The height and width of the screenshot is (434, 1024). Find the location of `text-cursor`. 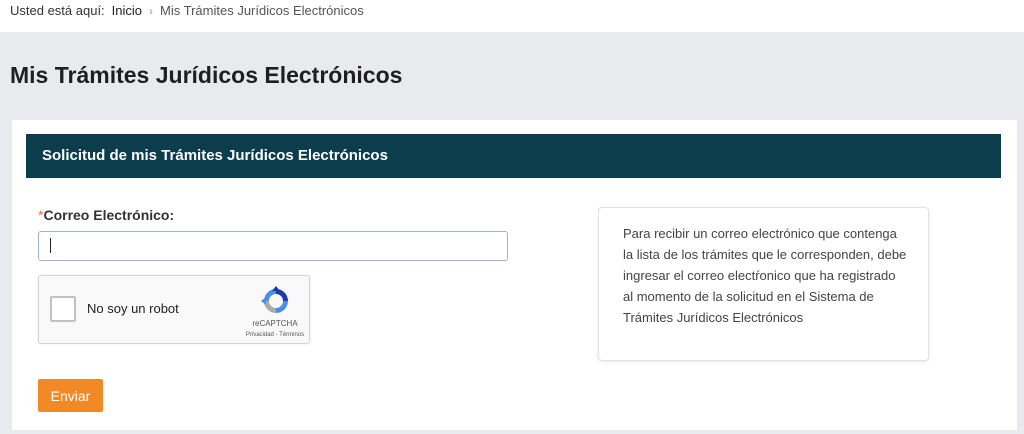

text-cursor is located at coordinates (50, 245).